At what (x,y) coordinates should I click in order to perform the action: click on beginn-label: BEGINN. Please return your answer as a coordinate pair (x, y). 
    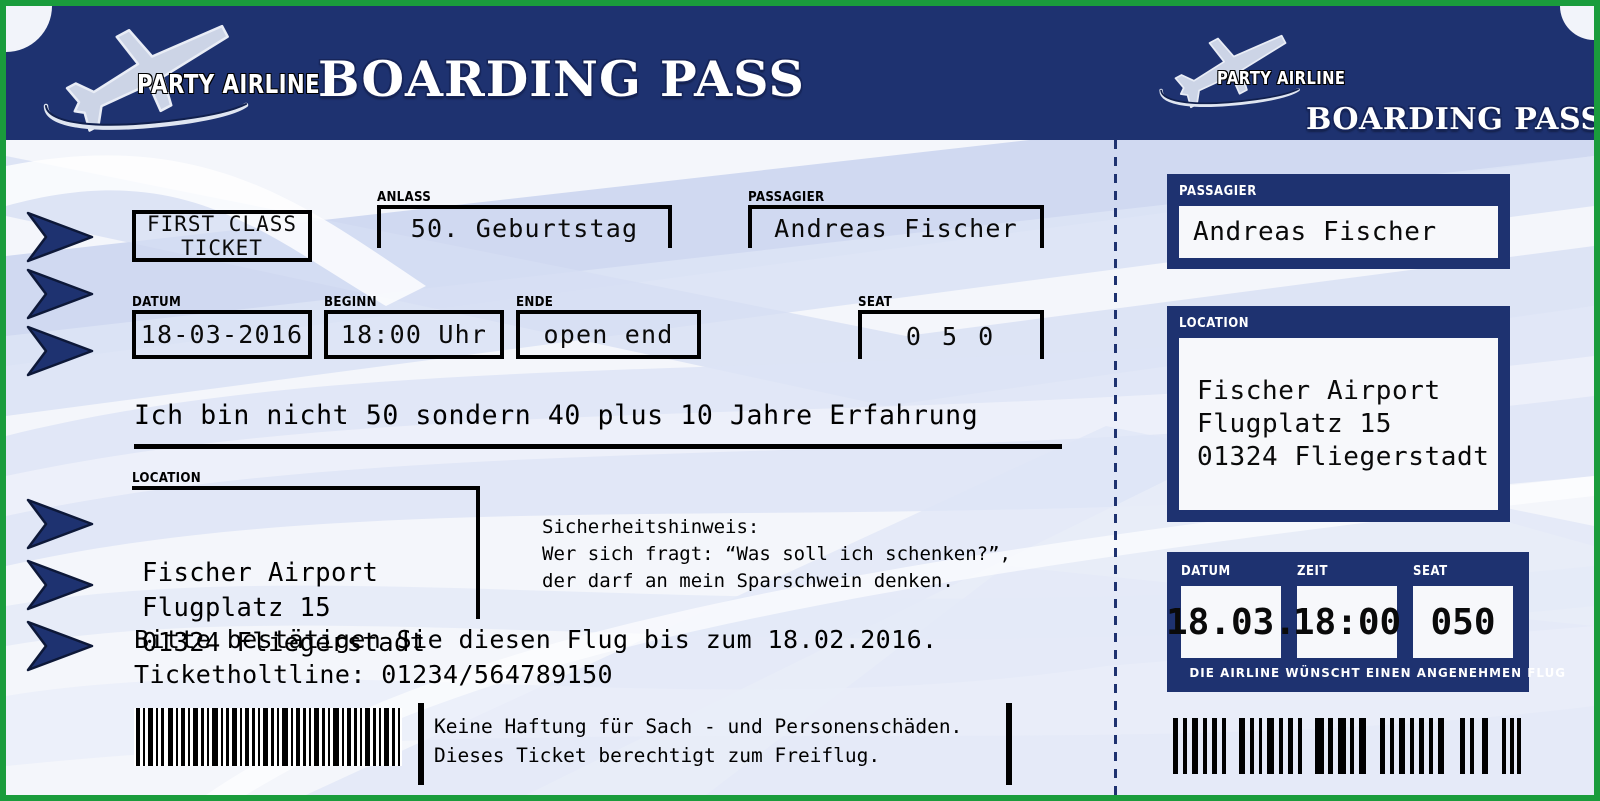
    Looking at the image, I should click on (350, 302).